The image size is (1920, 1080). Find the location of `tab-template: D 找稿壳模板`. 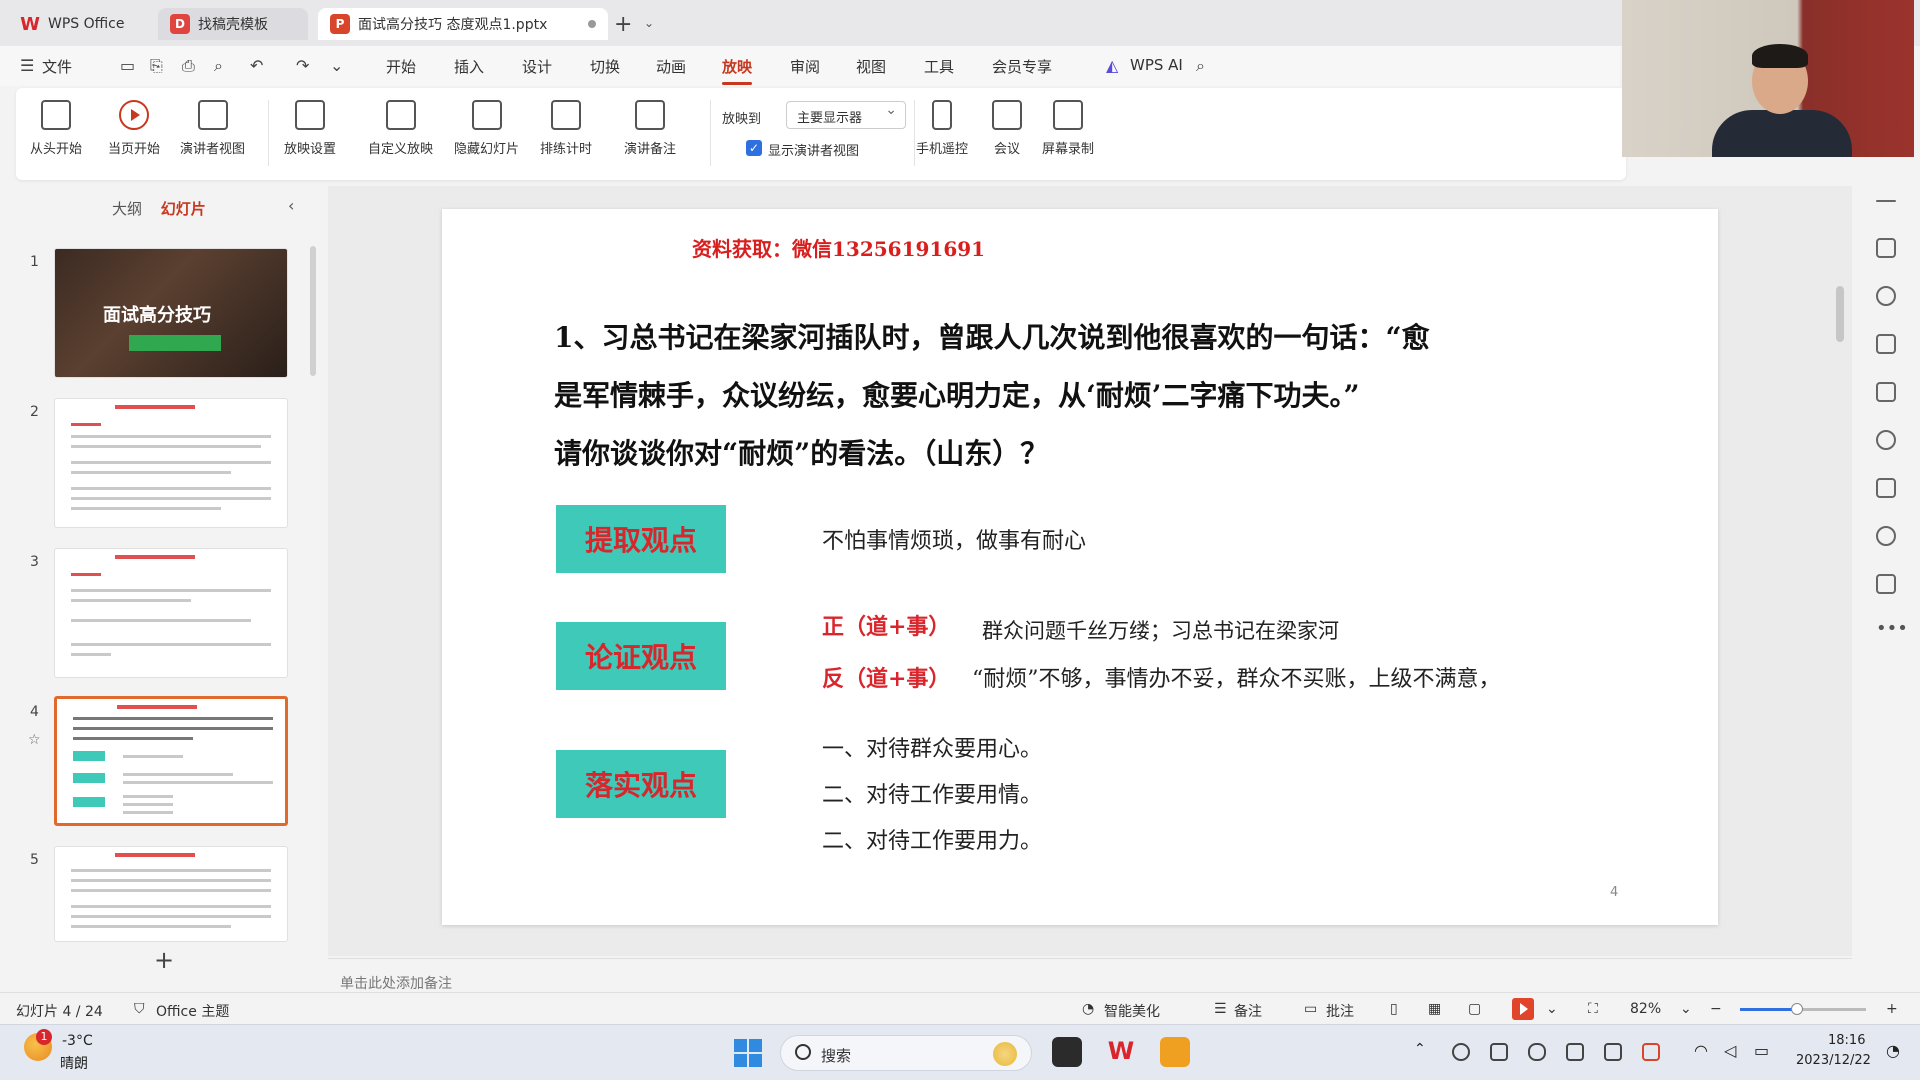

tab-template: D 找稿壳模板 is located at coordinates (233, 24).